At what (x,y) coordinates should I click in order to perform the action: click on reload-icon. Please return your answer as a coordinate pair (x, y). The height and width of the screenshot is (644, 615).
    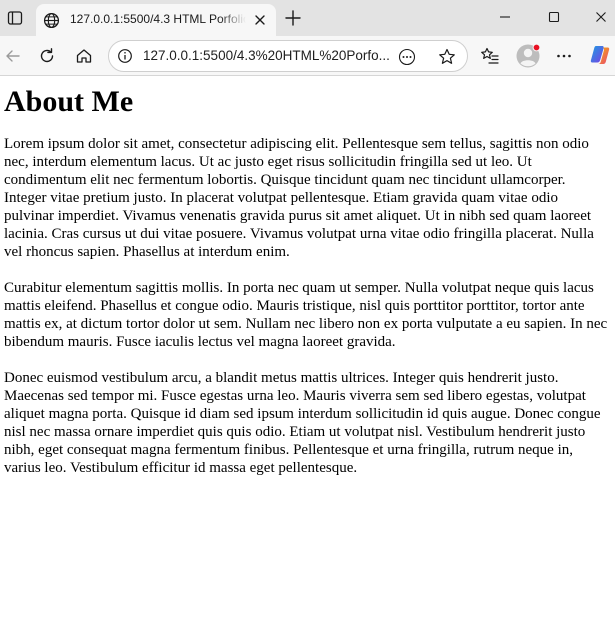
    Looking at the image, I should click on (47, 55).